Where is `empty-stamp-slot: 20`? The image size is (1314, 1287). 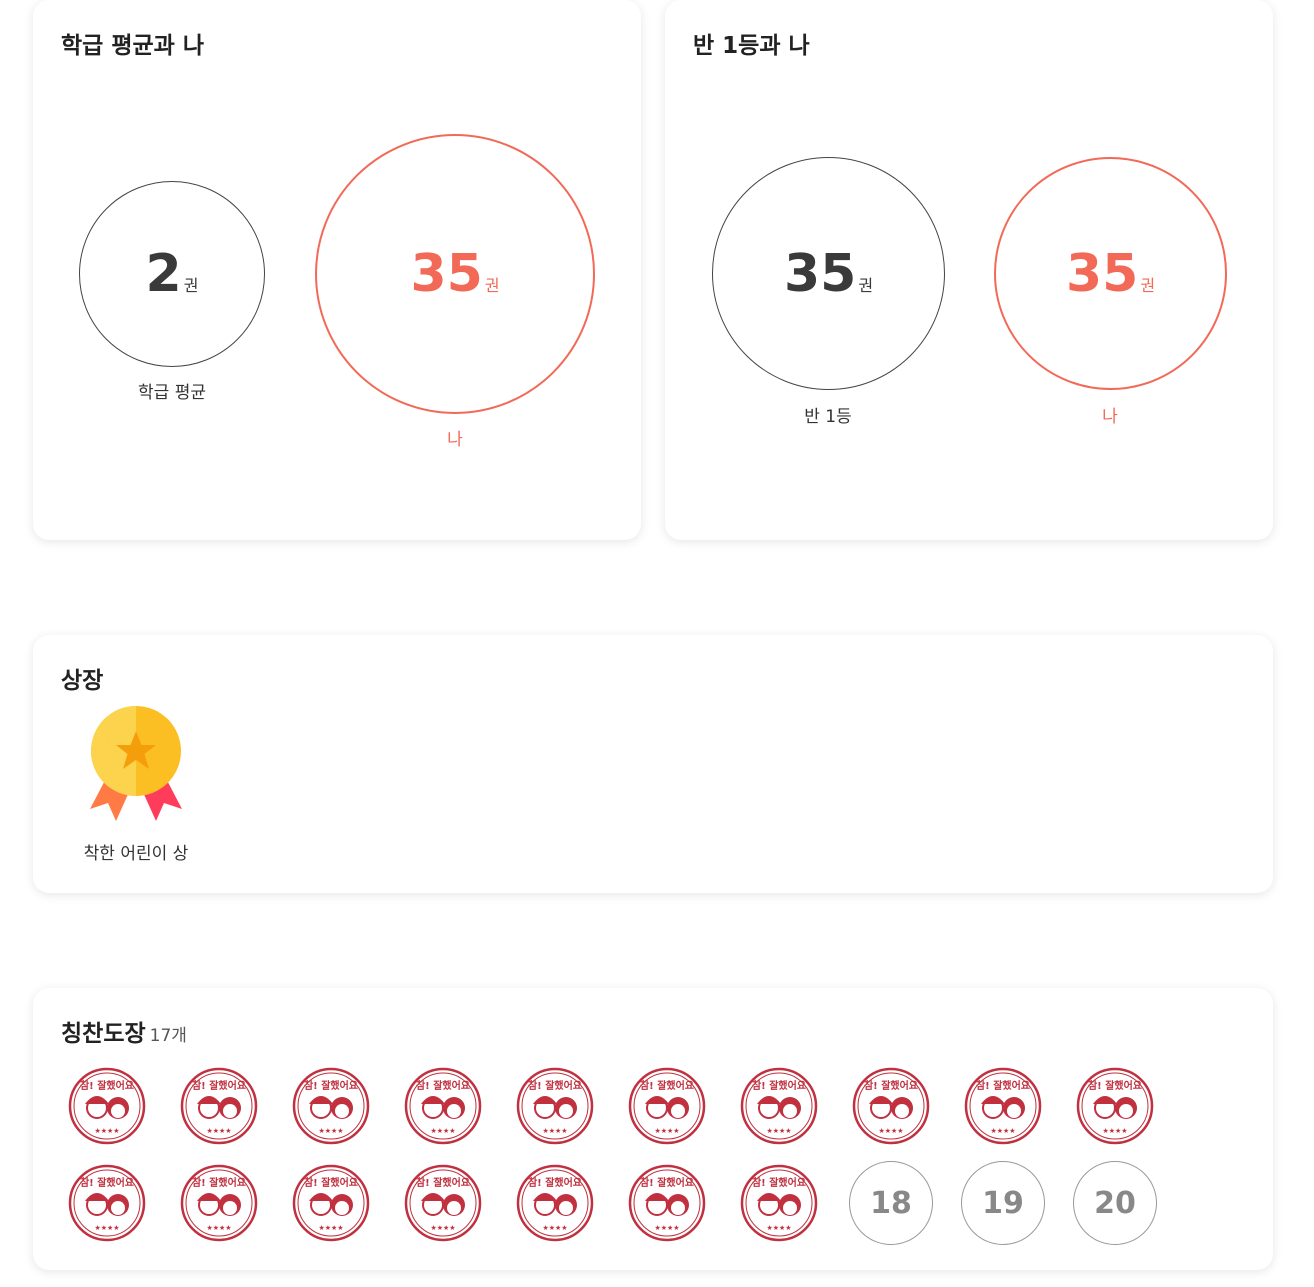 empty-stamp-slot: 20 is located at coordinates (1115, 1203).